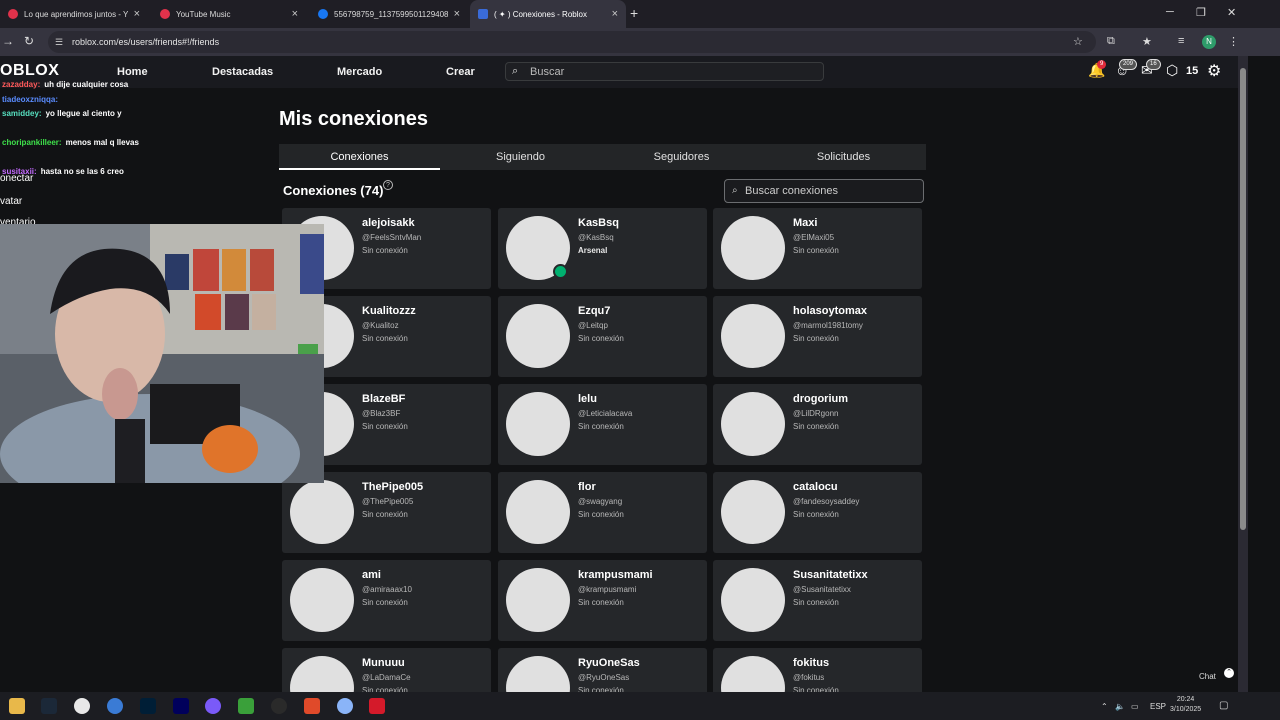 The width and height of the screenshot is (1280, 720). Describe the element at coordinates (602, 336) in the screenshot. I see `connection-card: Ezqu7 @Leitqp Sin conexión` at that location.